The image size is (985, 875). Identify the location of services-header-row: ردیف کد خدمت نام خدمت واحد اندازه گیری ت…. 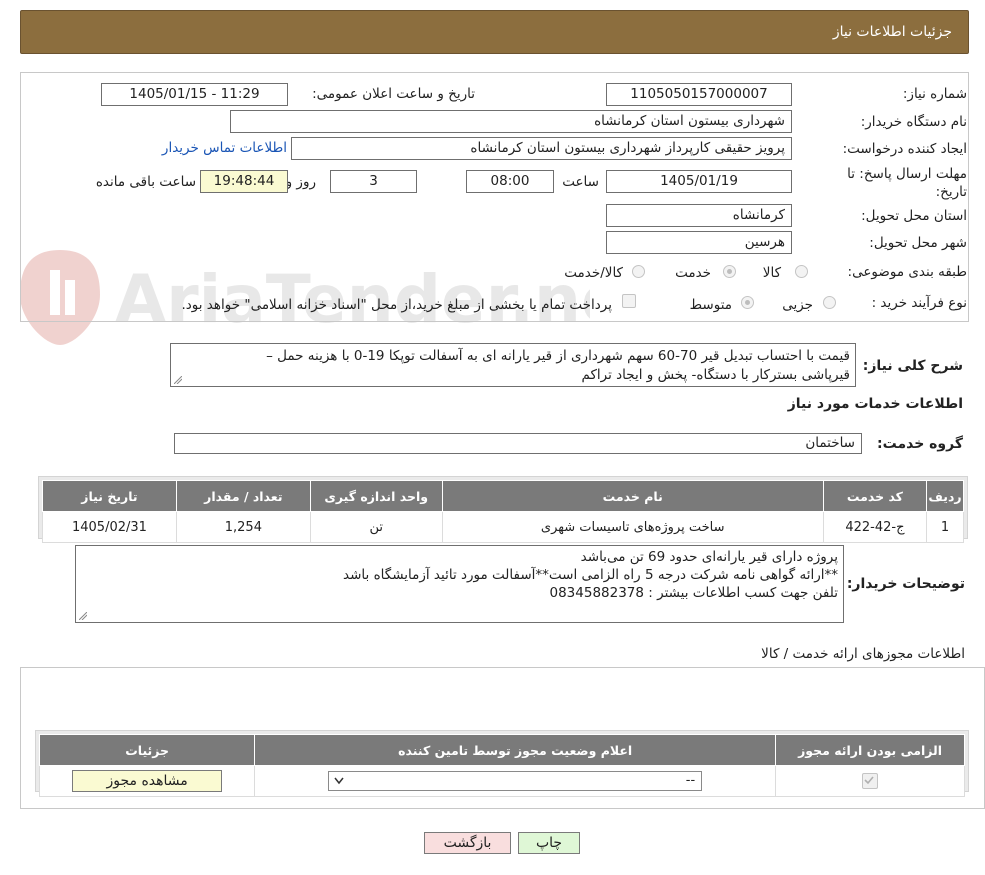
(503, 496).